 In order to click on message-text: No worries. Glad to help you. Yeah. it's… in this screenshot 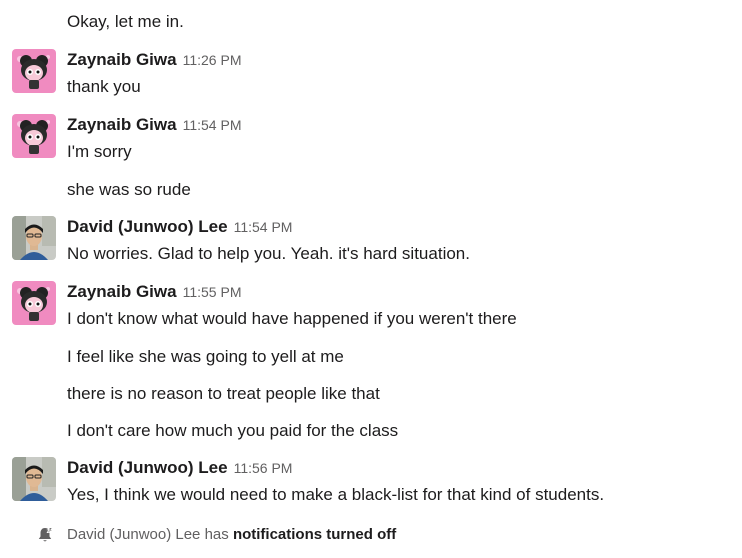, I will do `click(268, 253)`.